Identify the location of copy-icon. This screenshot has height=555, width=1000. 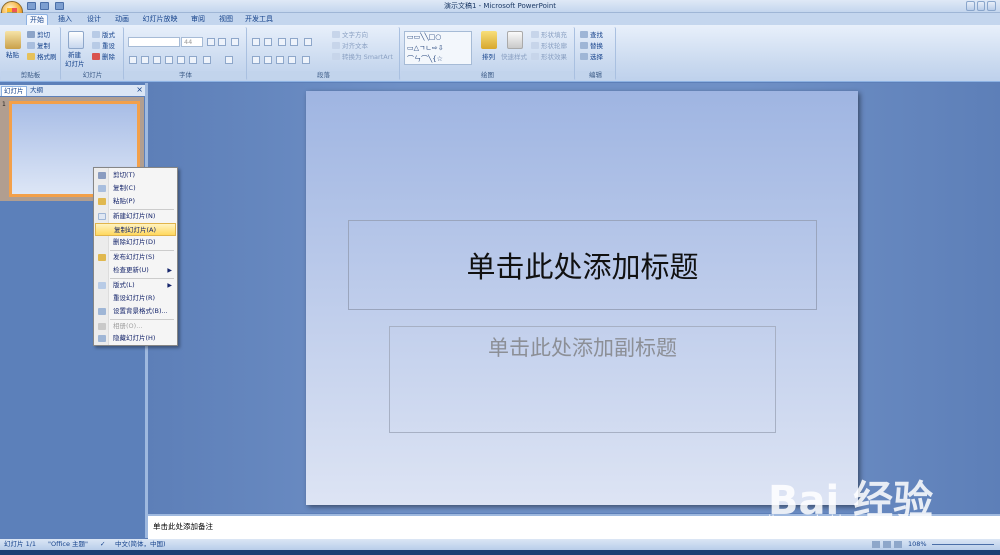
(102, 188).